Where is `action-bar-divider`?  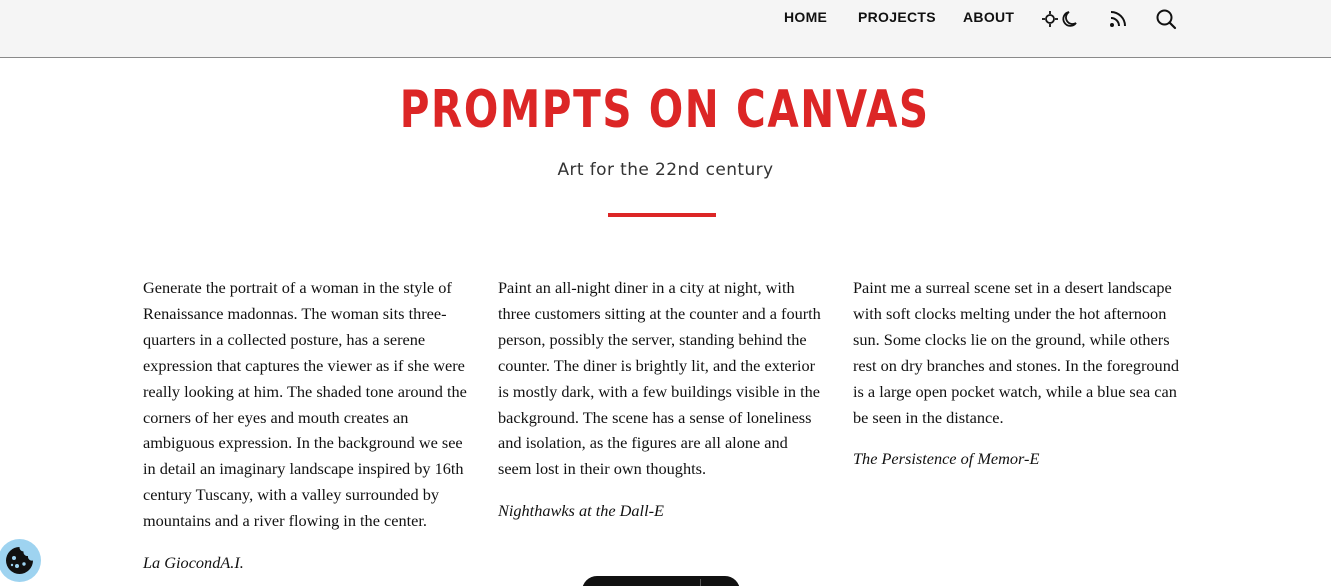
action-bar-divider is located at coordinates (700, 582).